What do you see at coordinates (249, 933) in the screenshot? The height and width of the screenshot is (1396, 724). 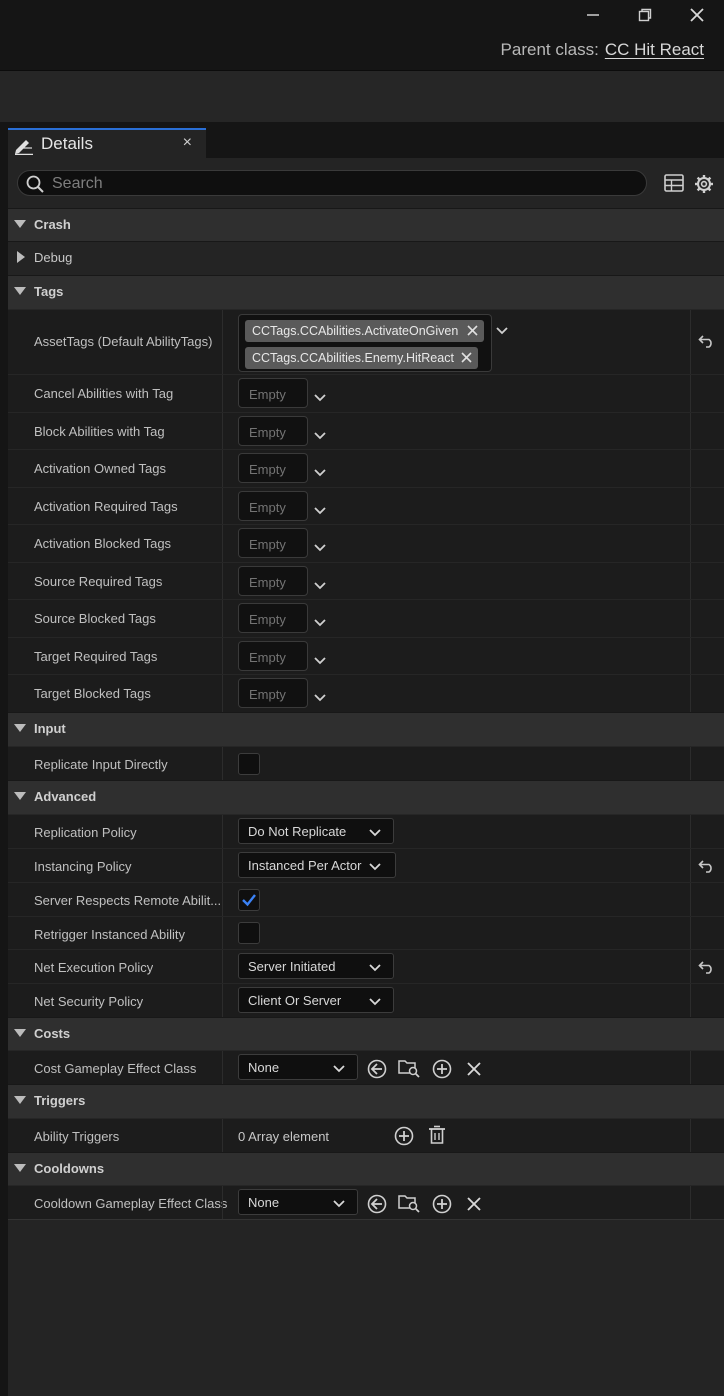 I see `retrigger-checkbox` at bounding box center [249, 933].